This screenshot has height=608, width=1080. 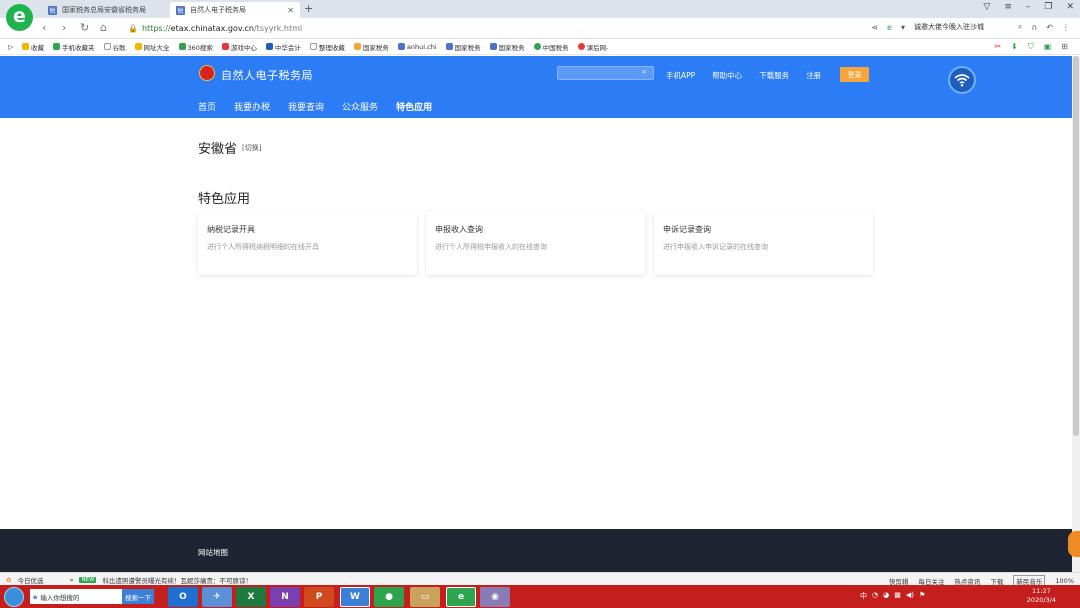 I want to click on bookmark-item: 课后网-, so click(x=593, y=47).